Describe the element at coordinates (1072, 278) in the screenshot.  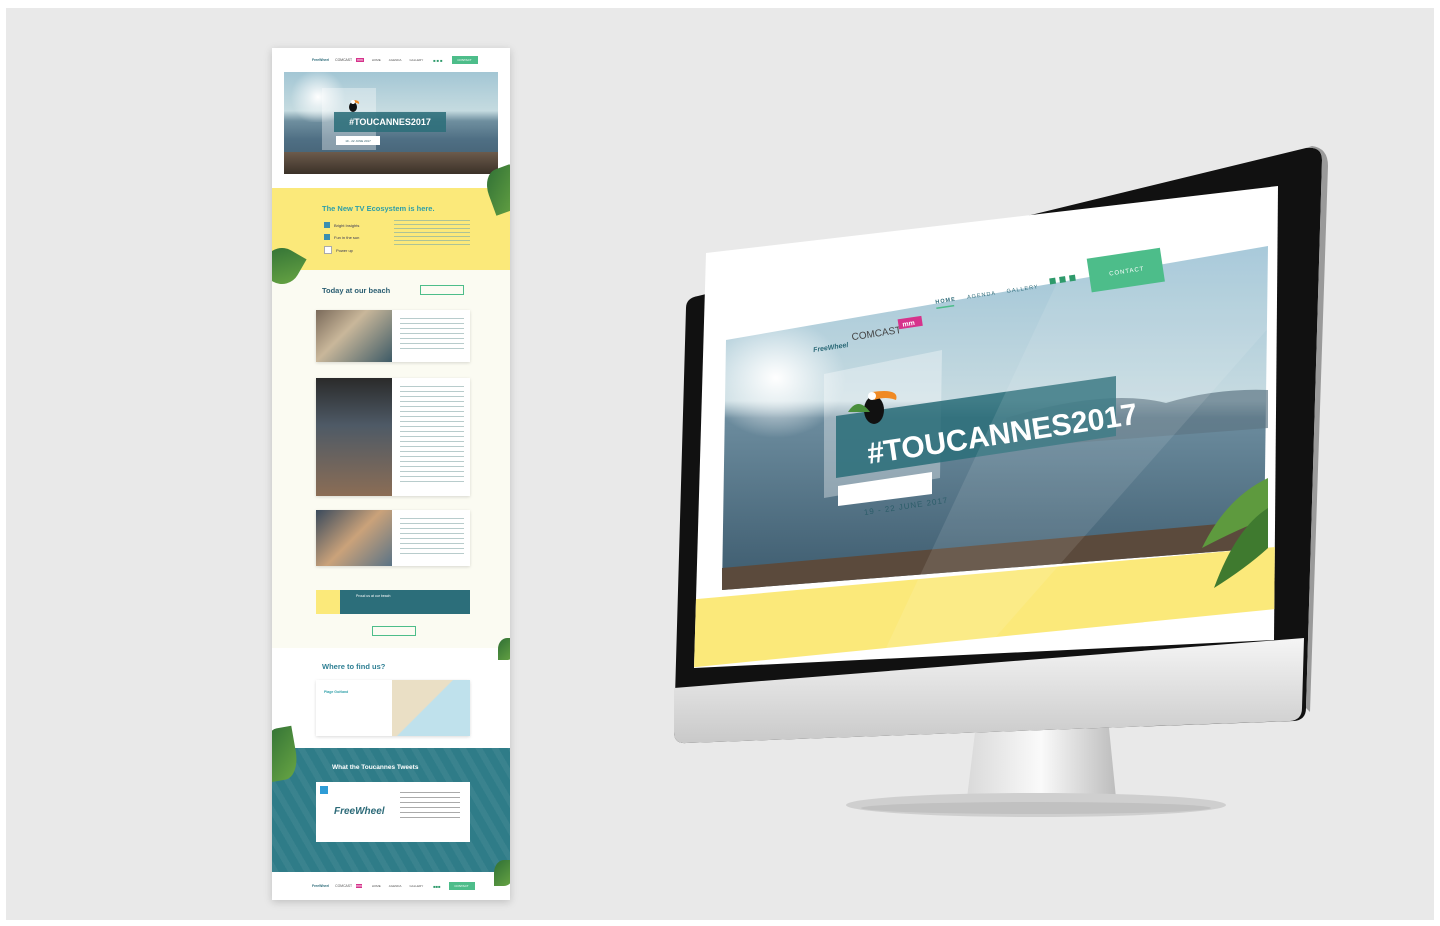
I see `linkedin-icon` at that location.